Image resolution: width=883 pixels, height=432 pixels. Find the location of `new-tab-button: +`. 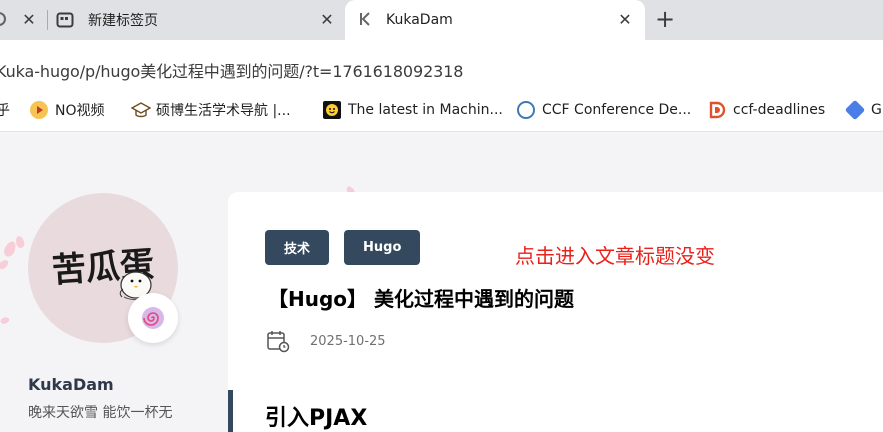

new-tab-button: + is located at coordinates (665, 20).